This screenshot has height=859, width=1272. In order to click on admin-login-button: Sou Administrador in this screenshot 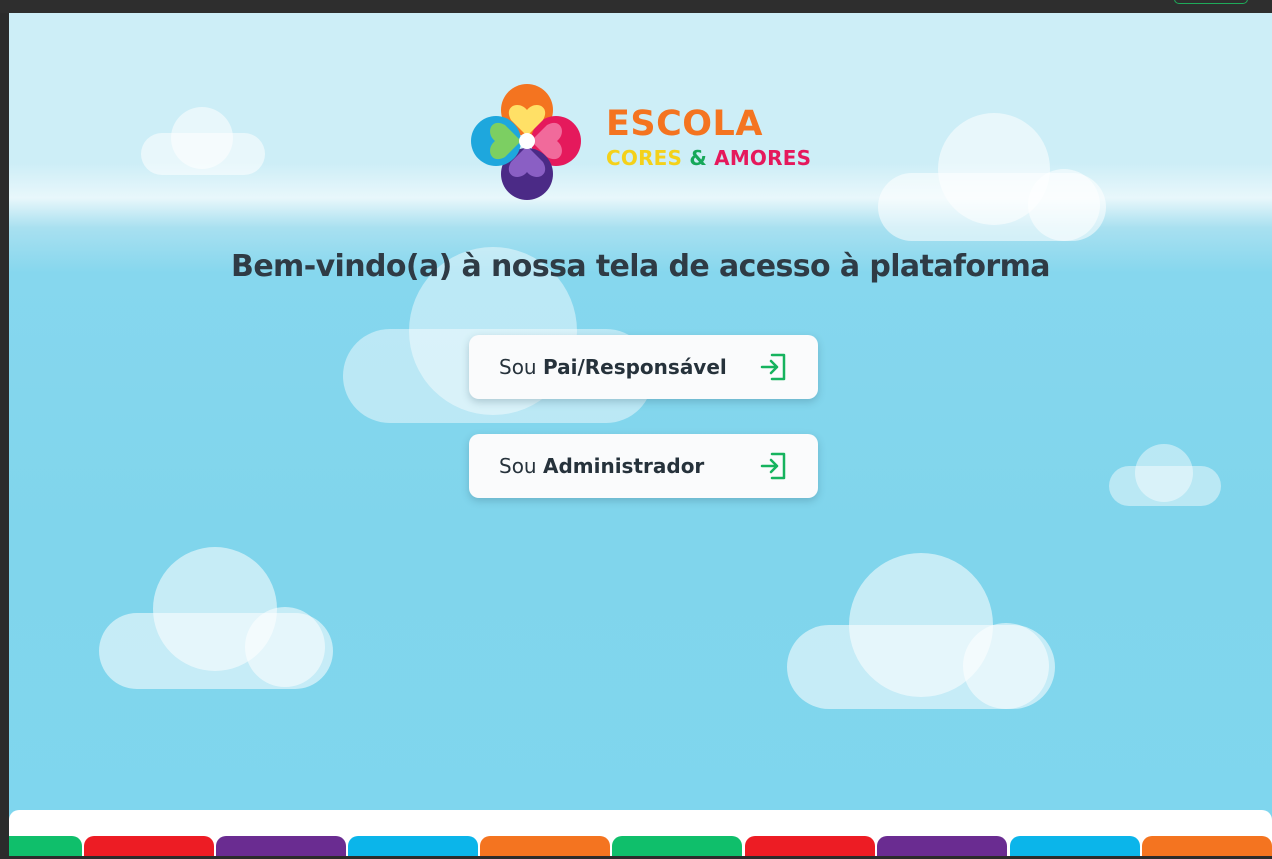, I will do `click(643, 466)`.